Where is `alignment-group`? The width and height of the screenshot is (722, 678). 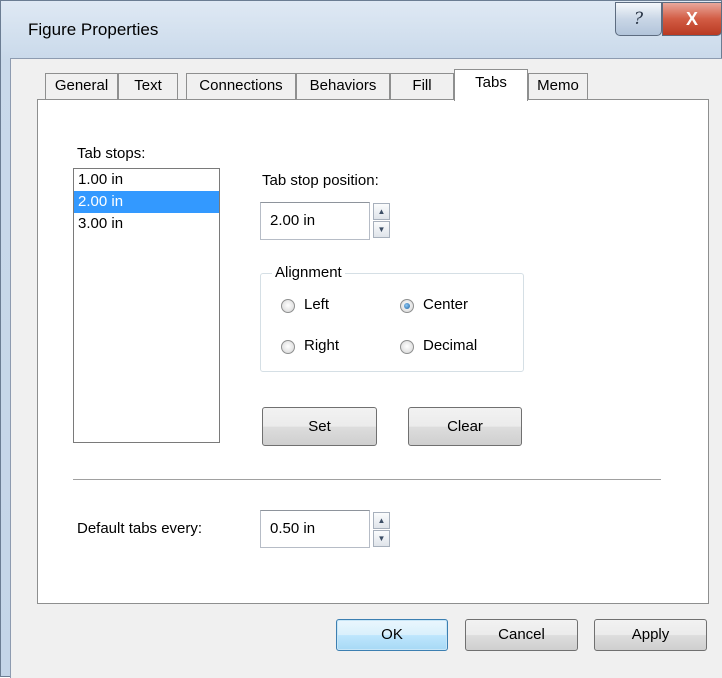 alignment-group is located at coordinates (392, 322).